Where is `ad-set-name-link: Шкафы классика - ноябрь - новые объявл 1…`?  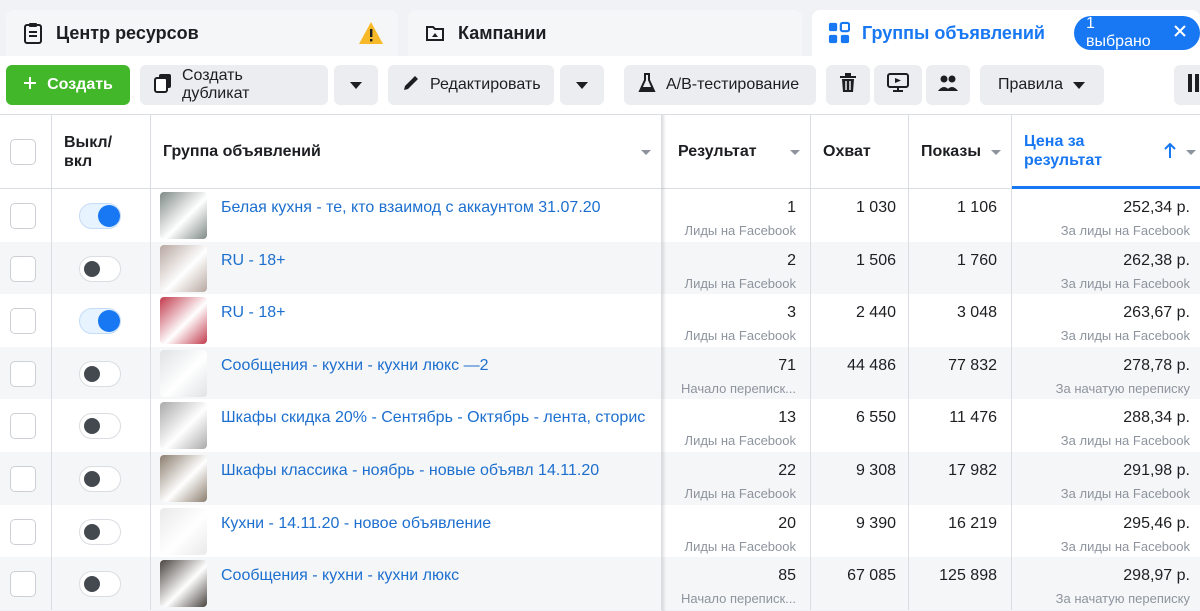 ad-set-name-link: Шкафы классика - ноябрь - новые объявл 1… is located at coordinates (410, 471).